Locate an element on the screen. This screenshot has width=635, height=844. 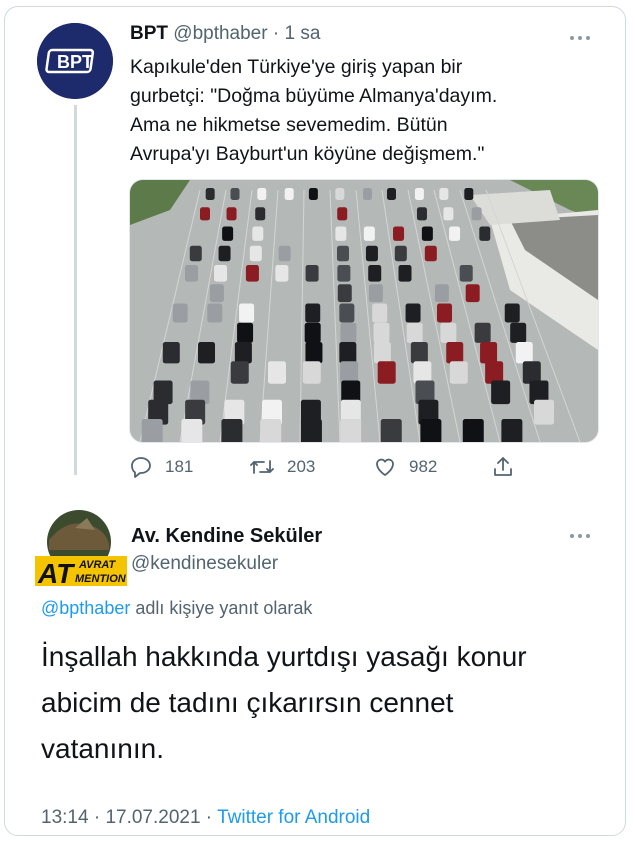
svg-text: AT is located at coordinates (56, 573).